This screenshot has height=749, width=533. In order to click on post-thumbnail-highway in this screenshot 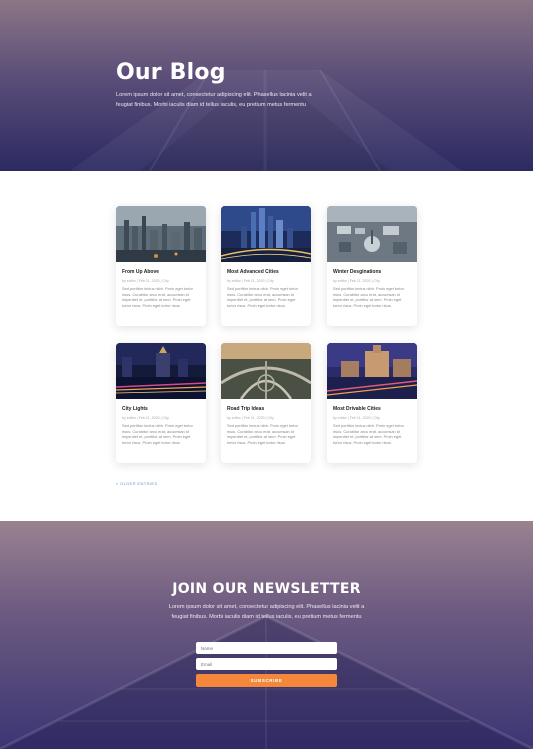, I will do `click(266, 371)`.